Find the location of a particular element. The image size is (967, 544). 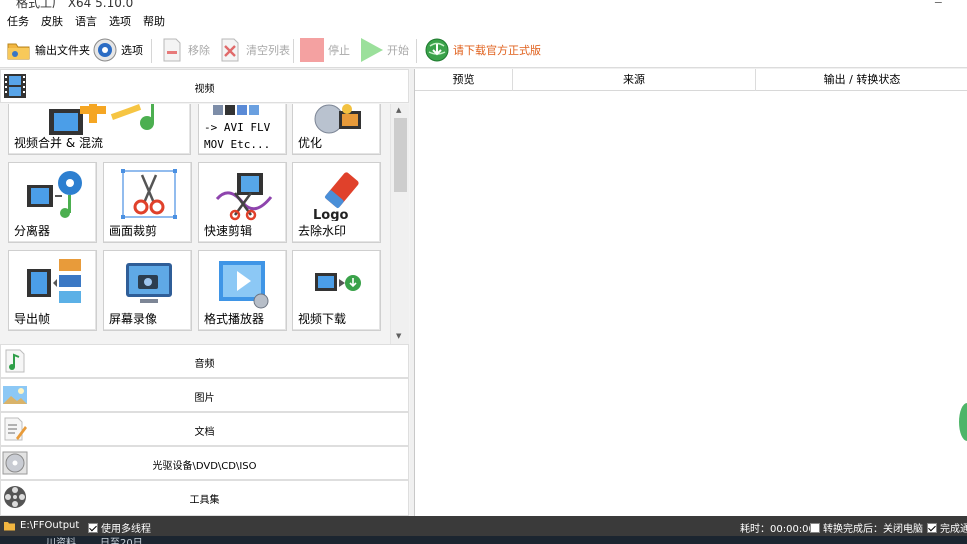

tile-screen-record: 屏幕录像 is located at coordinates (147, 290).